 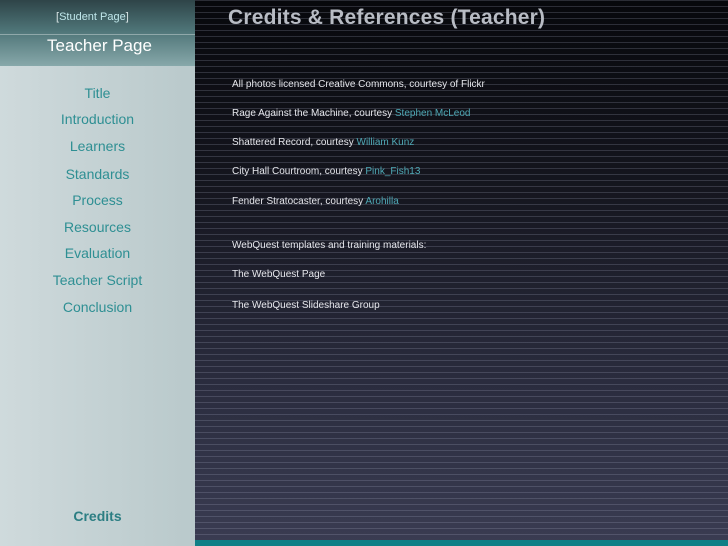 What do you see at coordinates (99, 45) in the screenshot?
I see `teacher-page-label: Teacher Page` at bounding box center [99, 45].